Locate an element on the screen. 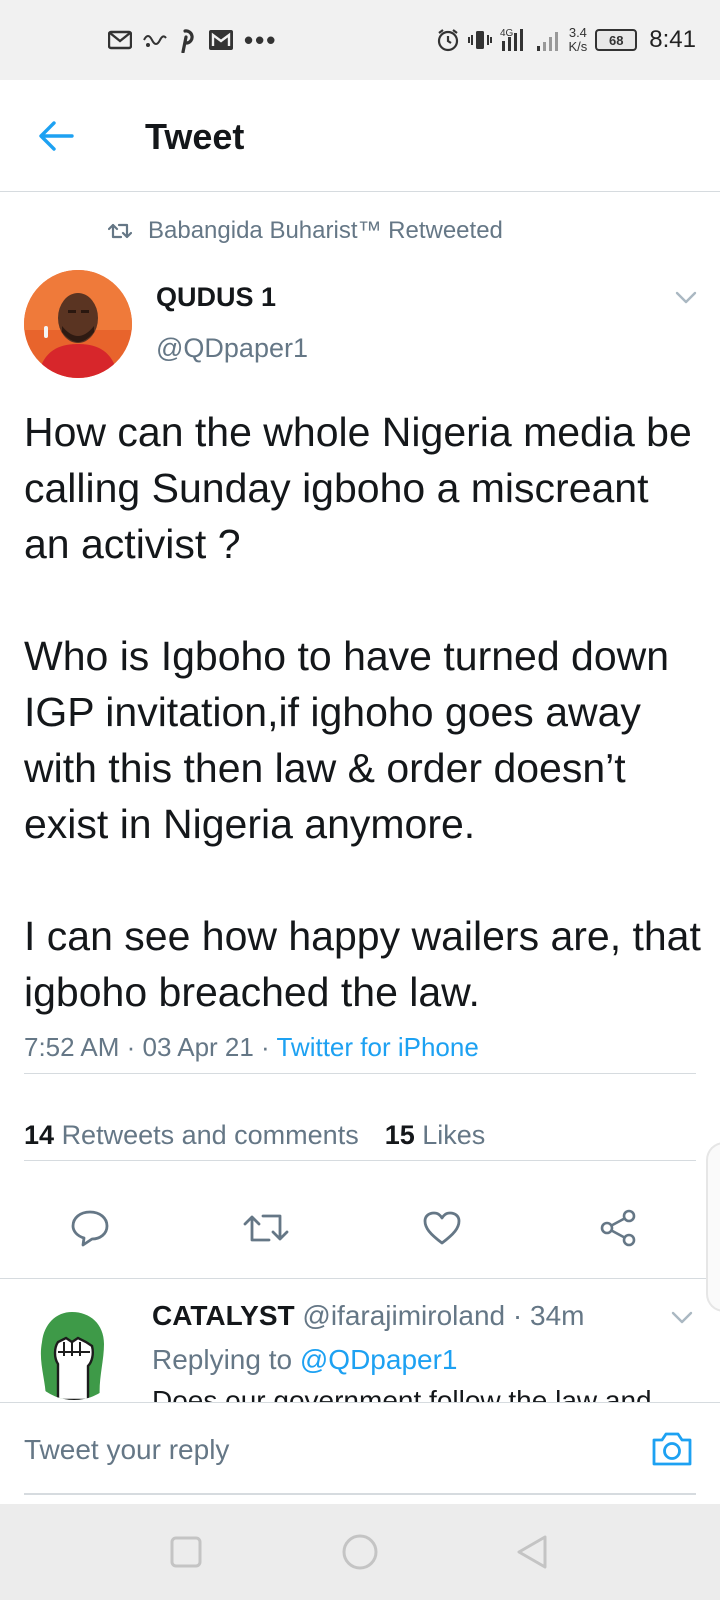 The image size is (720, 1600). reply-header: CATALYST @ifarajimiroland · 34m is located at coordinates (368, 1316).